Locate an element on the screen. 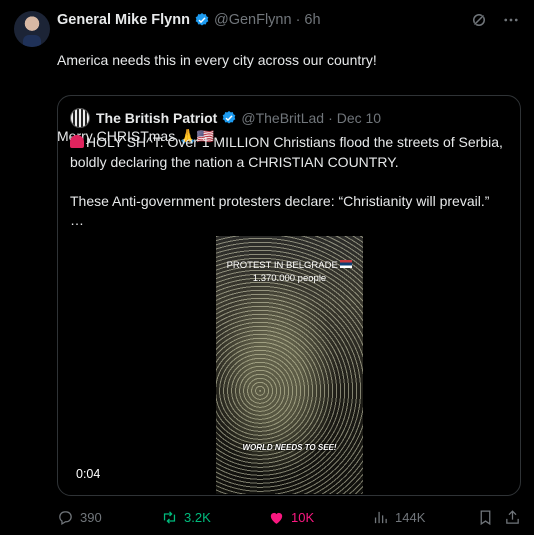  siren-emoji-icon is located at coordinates (77, 141).